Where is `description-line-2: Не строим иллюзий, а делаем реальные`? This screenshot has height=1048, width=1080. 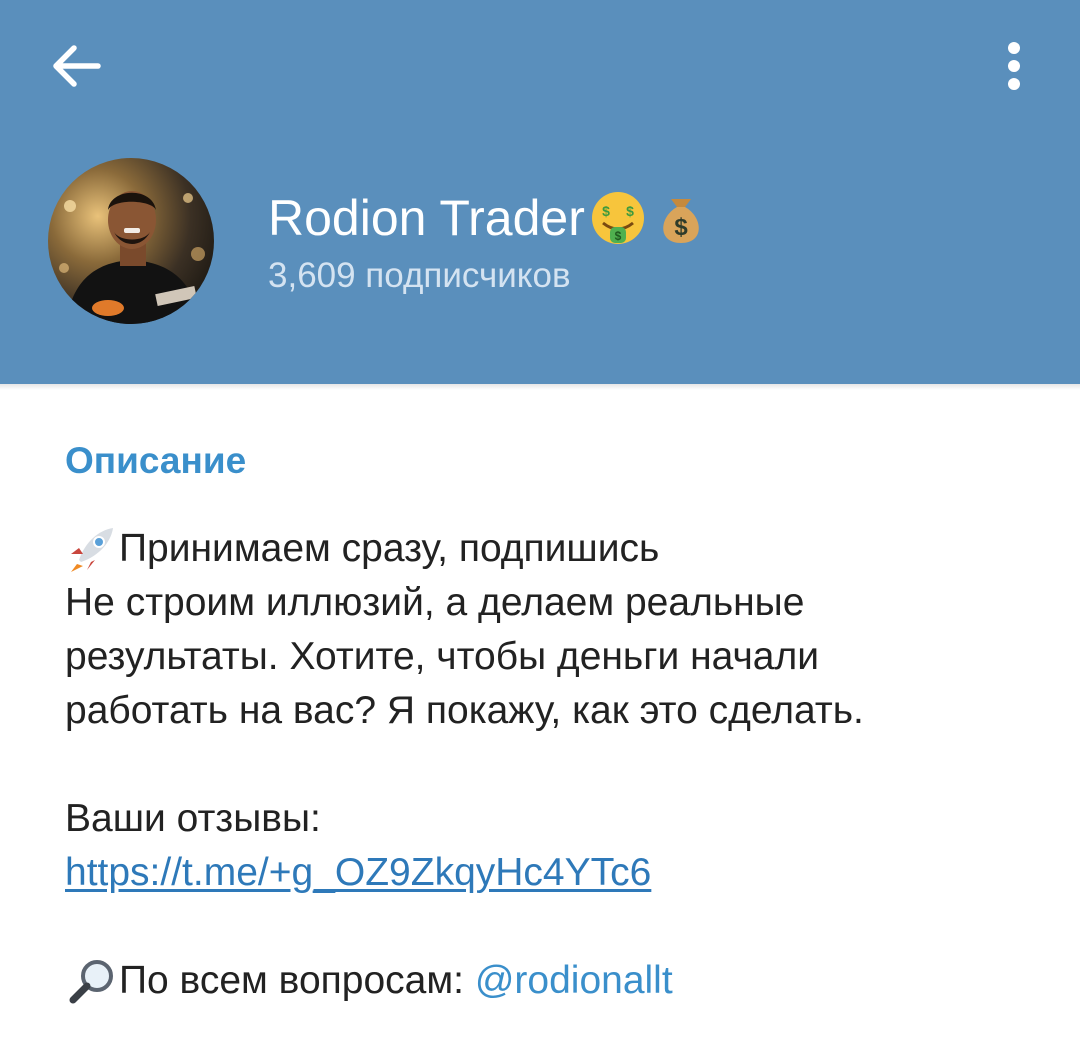 description-line-2: Не строим иллюзий, а делаем реальные is located at coordinates (435, 602).